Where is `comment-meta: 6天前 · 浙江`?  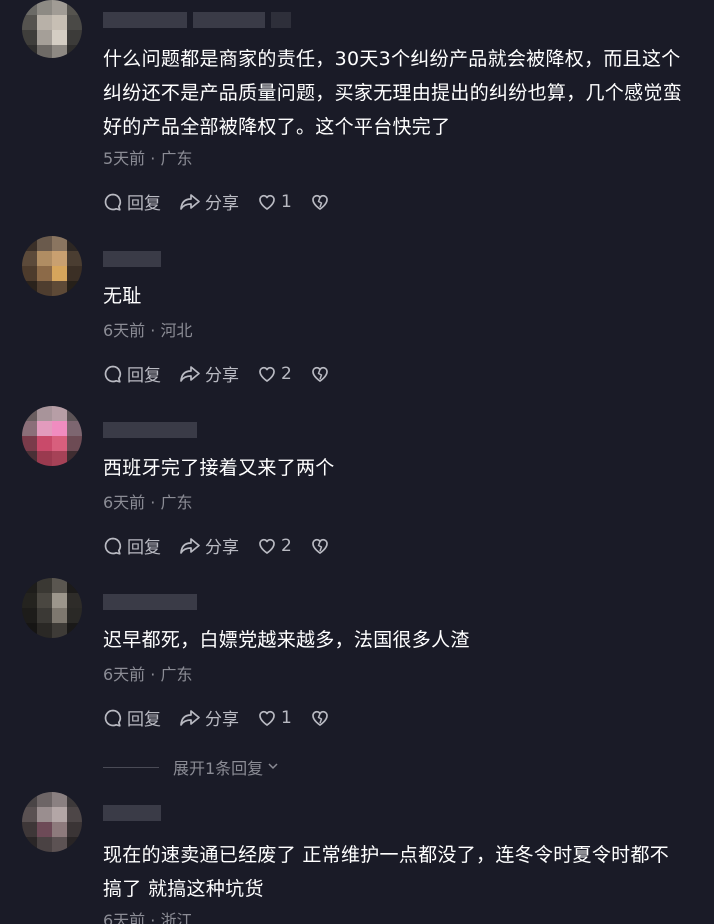
comment-meta: 6天前 · 浙江 is located at coordinates (148, 917).